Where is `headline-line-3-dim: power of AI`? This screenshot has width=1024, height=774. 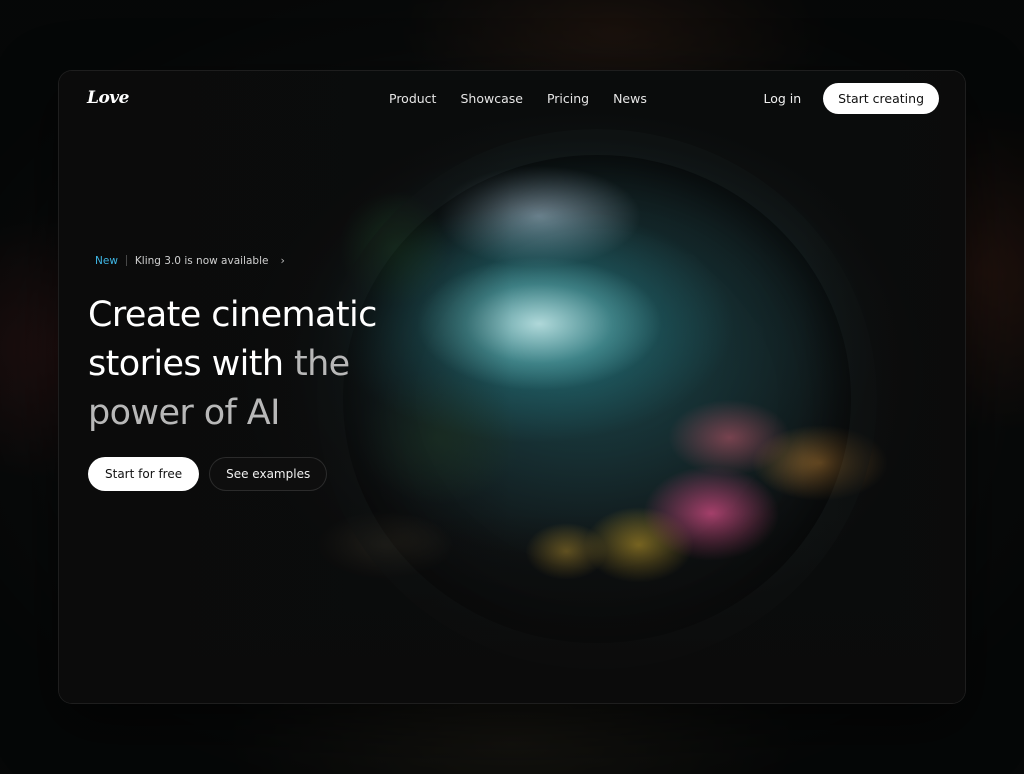 headline-line-3-dim: power of AI is located at coordinates (184, 413).